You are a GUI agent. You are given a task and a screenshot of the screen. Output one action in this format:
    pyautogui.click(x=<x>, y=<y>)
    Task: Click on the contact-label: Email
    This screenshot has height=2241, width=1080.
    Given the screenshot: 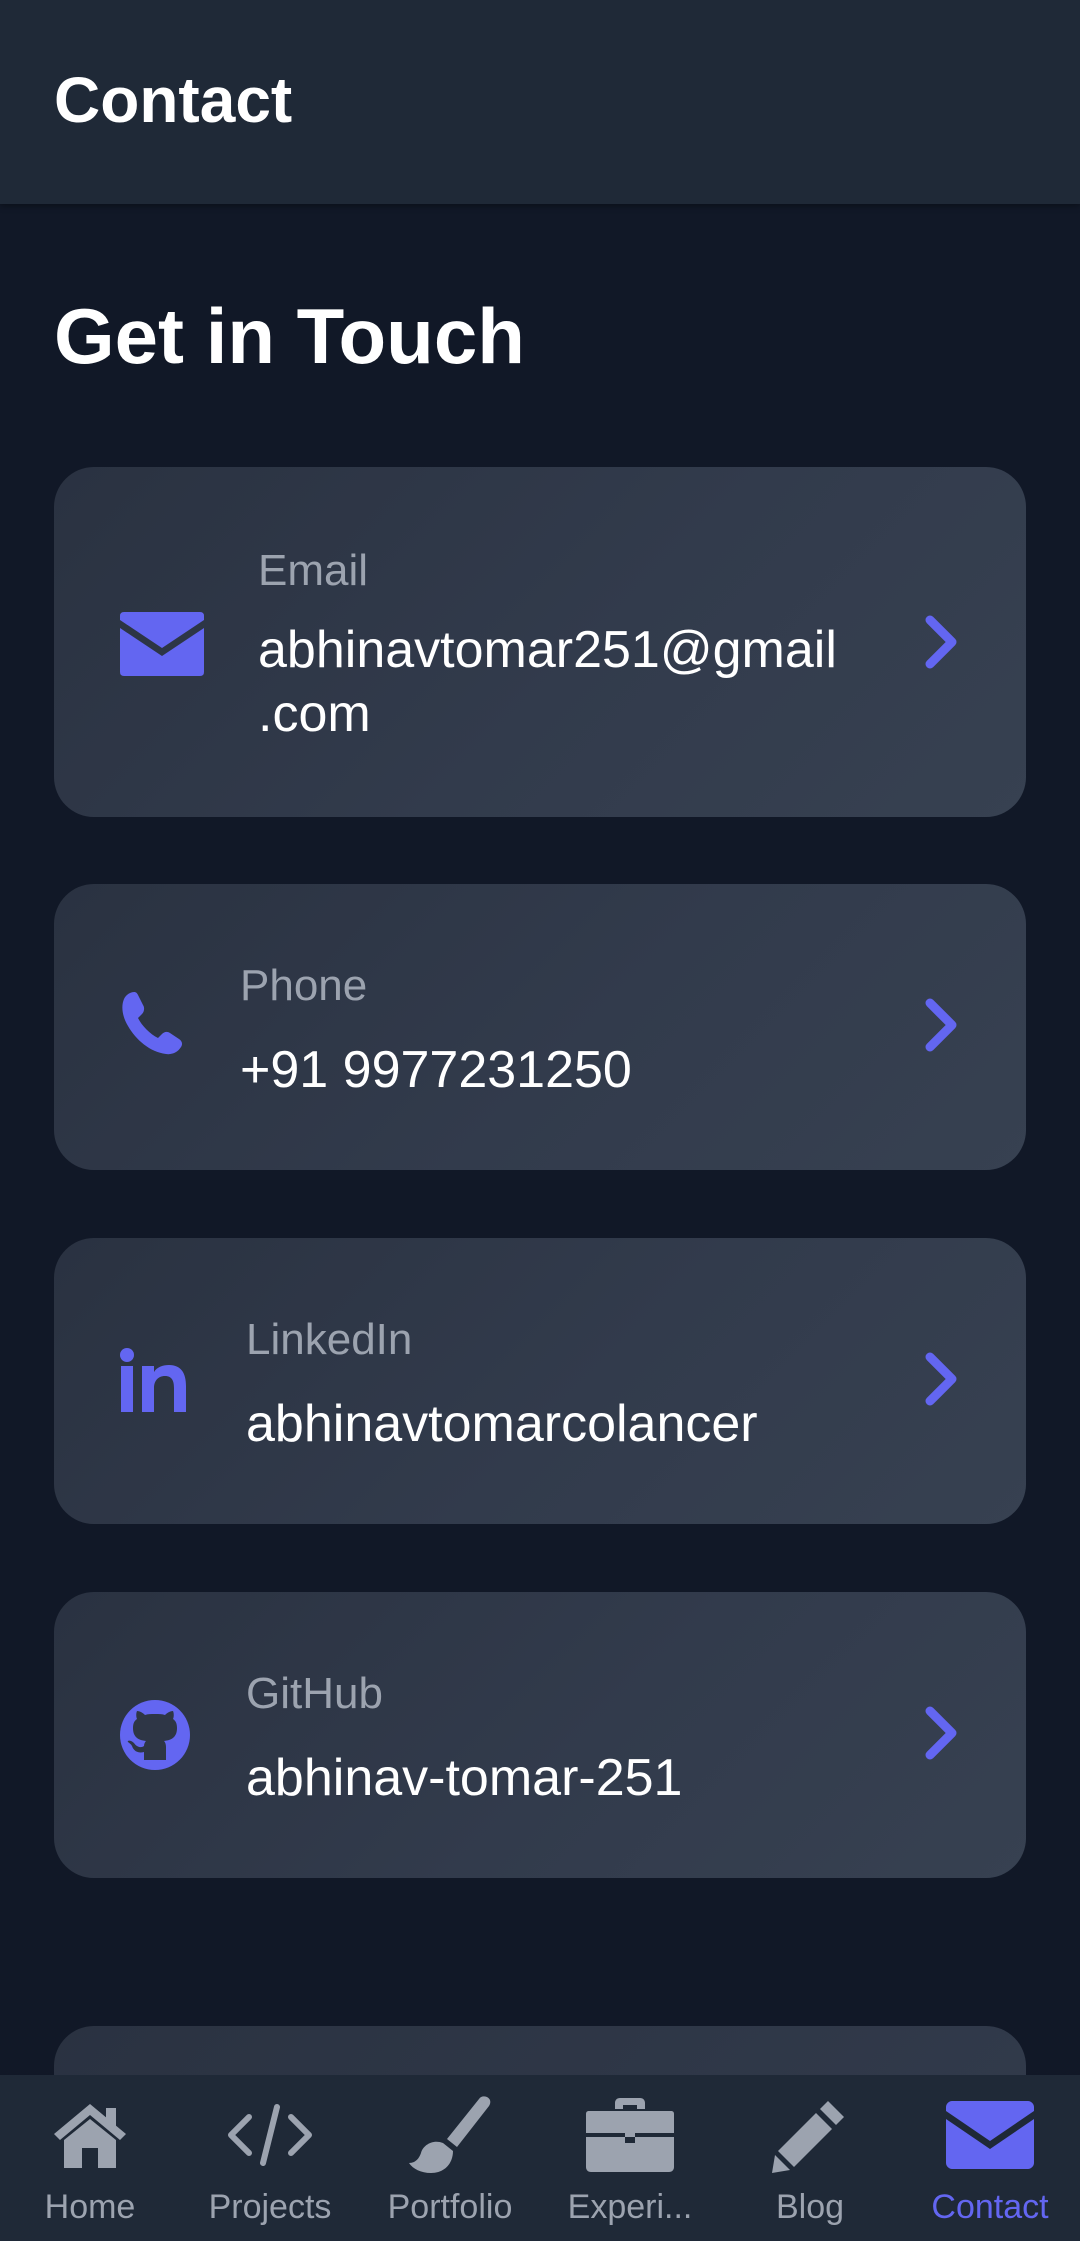 What is the action you would take?
    pyautogui.click(x=313, y=570)
    